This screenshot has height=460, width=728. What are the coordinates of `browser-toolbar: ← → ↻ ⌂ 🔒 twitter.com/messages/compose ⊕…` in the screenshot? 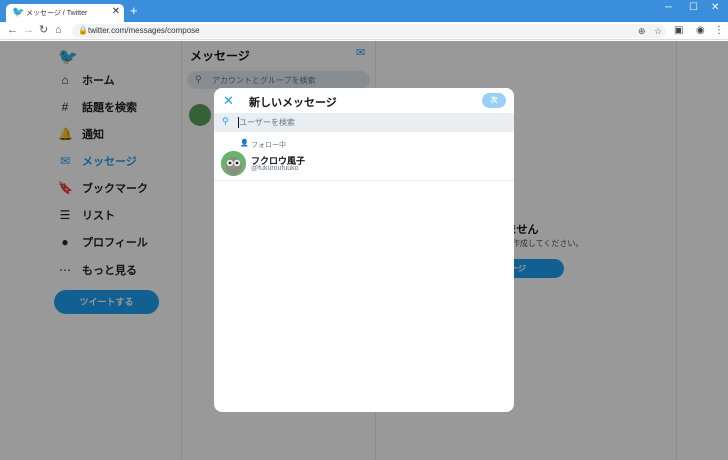 It's located at (364, 31).